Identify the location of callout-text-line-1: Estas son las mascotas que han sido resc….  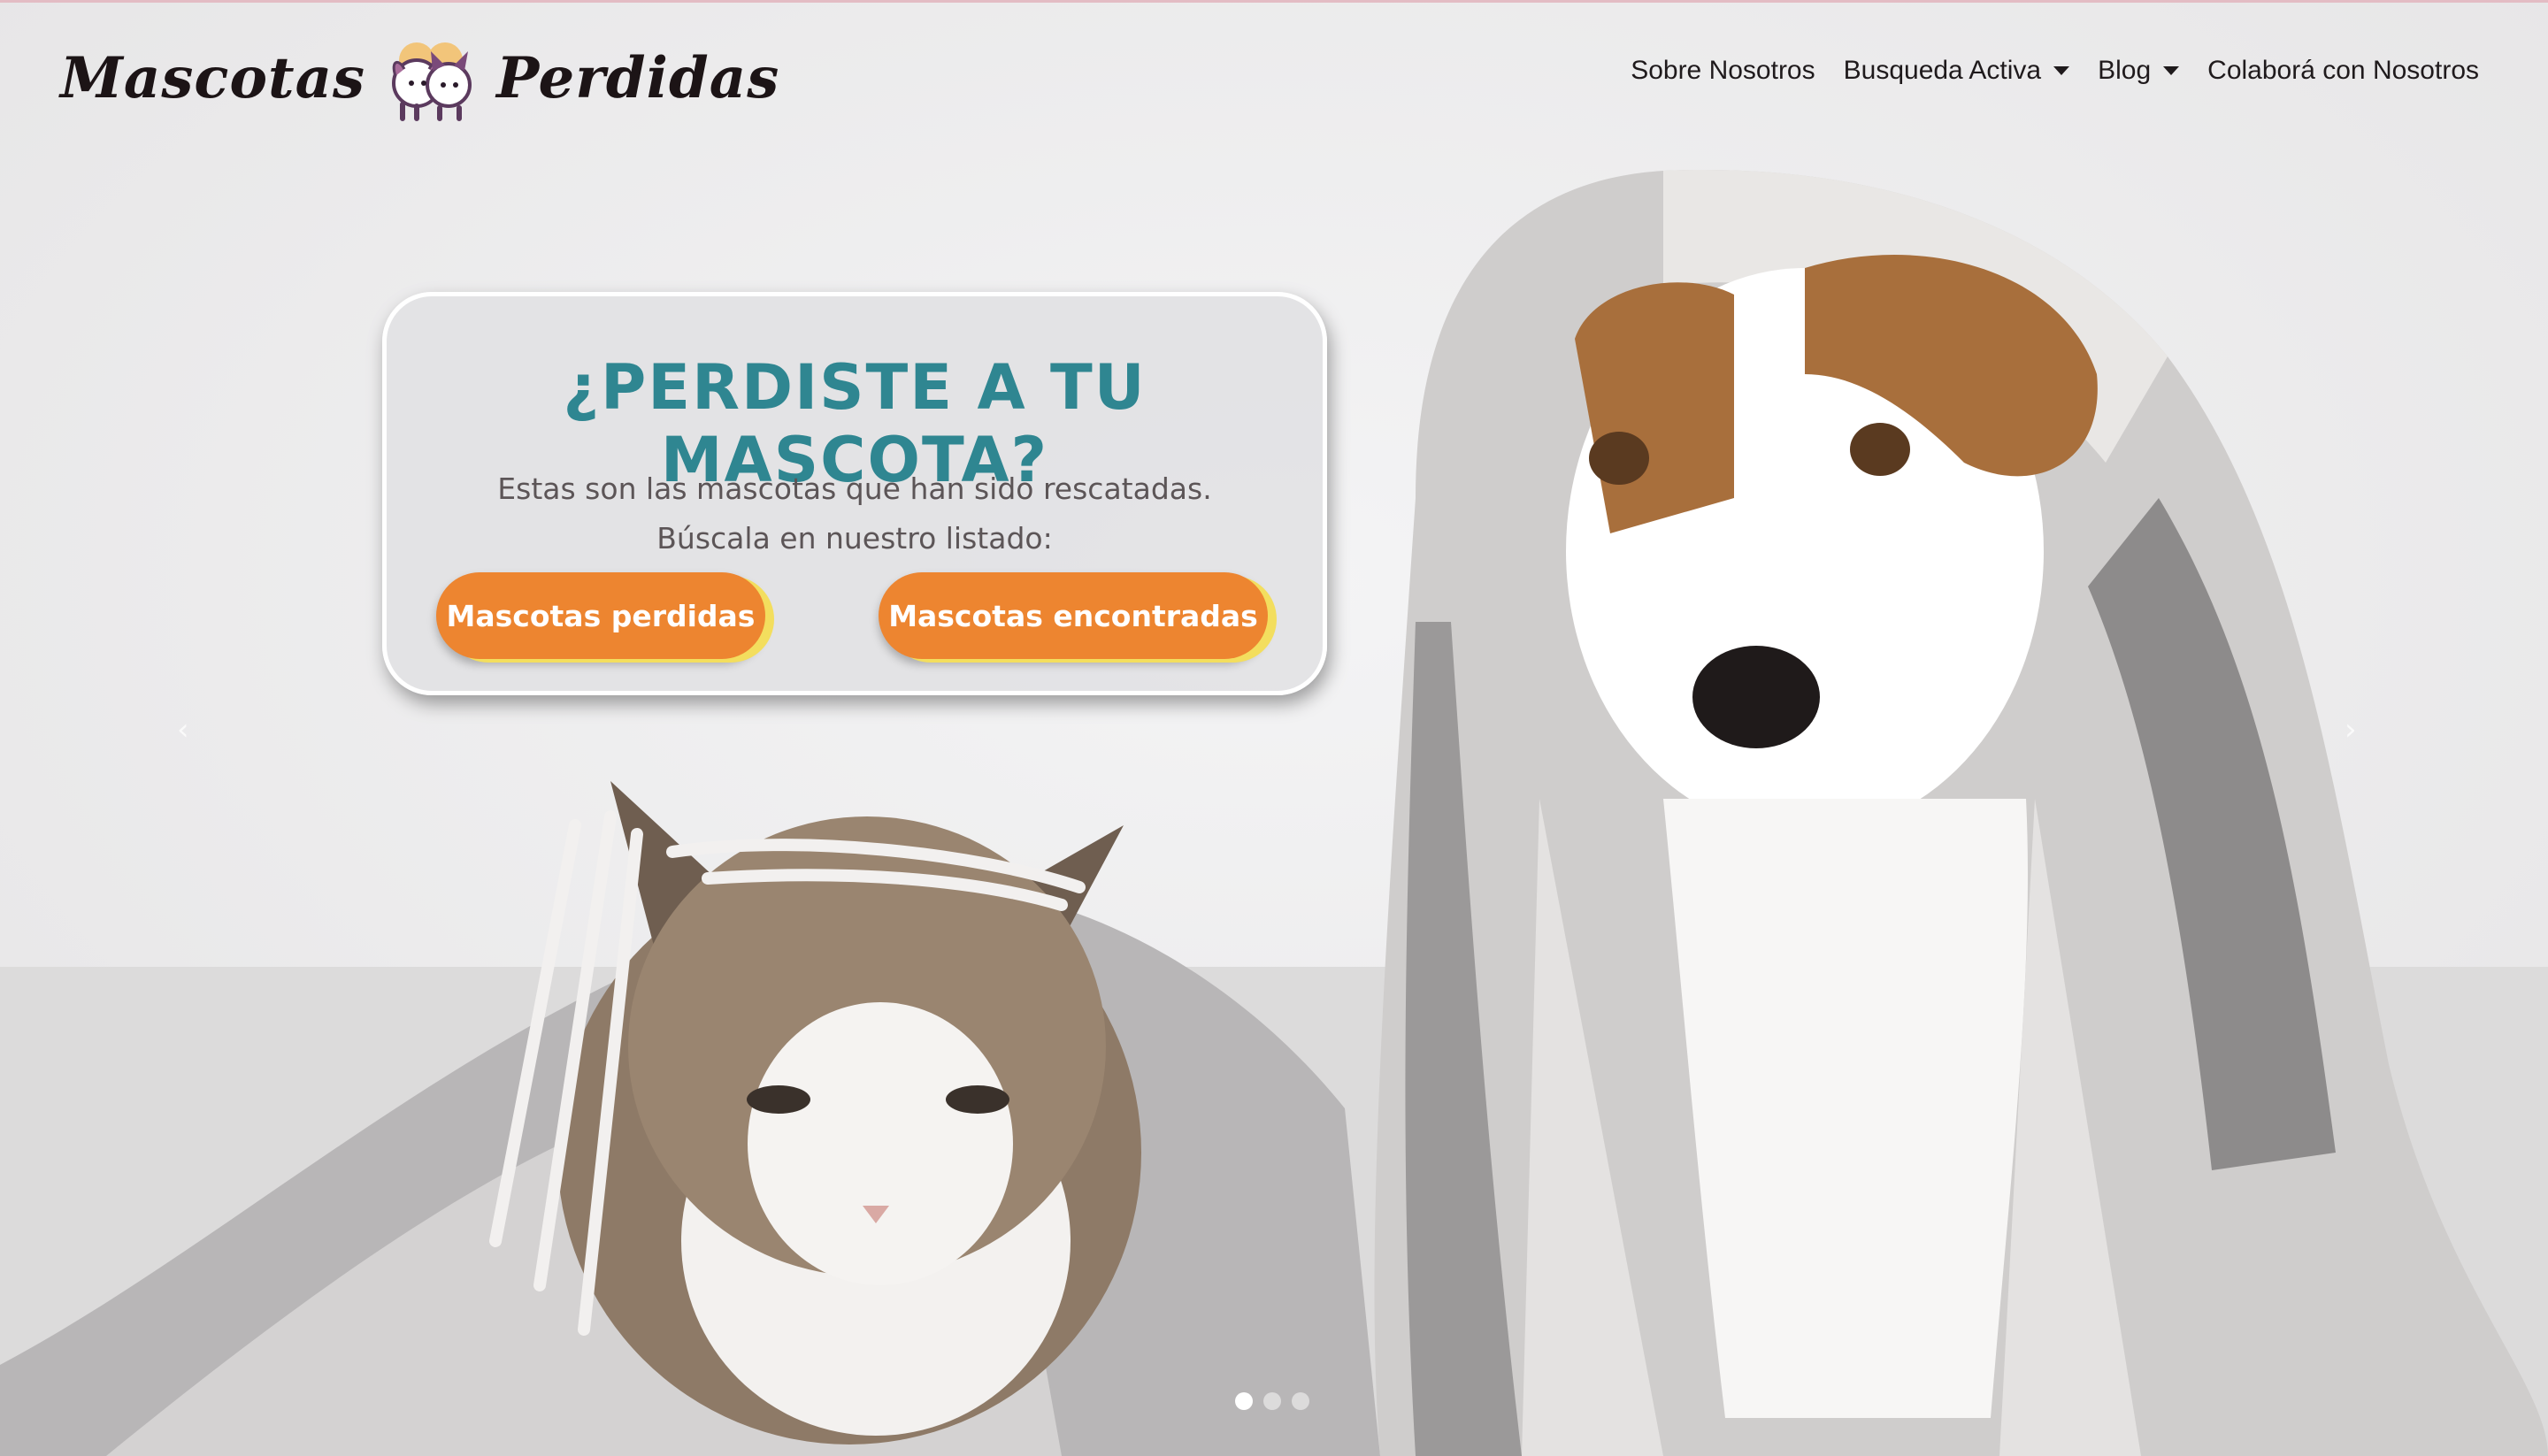
(854, 488).